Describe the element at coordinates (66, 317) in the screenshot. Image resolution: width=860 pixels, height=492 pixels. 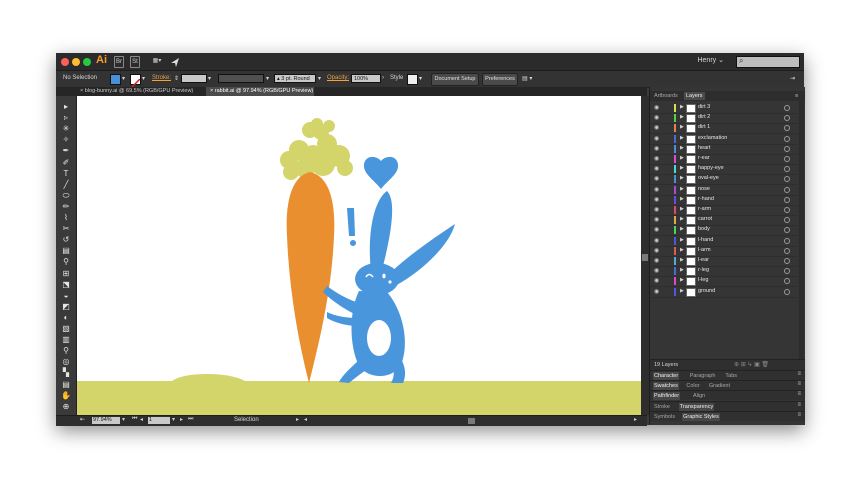
I see `tool-button: ◐` at that location.